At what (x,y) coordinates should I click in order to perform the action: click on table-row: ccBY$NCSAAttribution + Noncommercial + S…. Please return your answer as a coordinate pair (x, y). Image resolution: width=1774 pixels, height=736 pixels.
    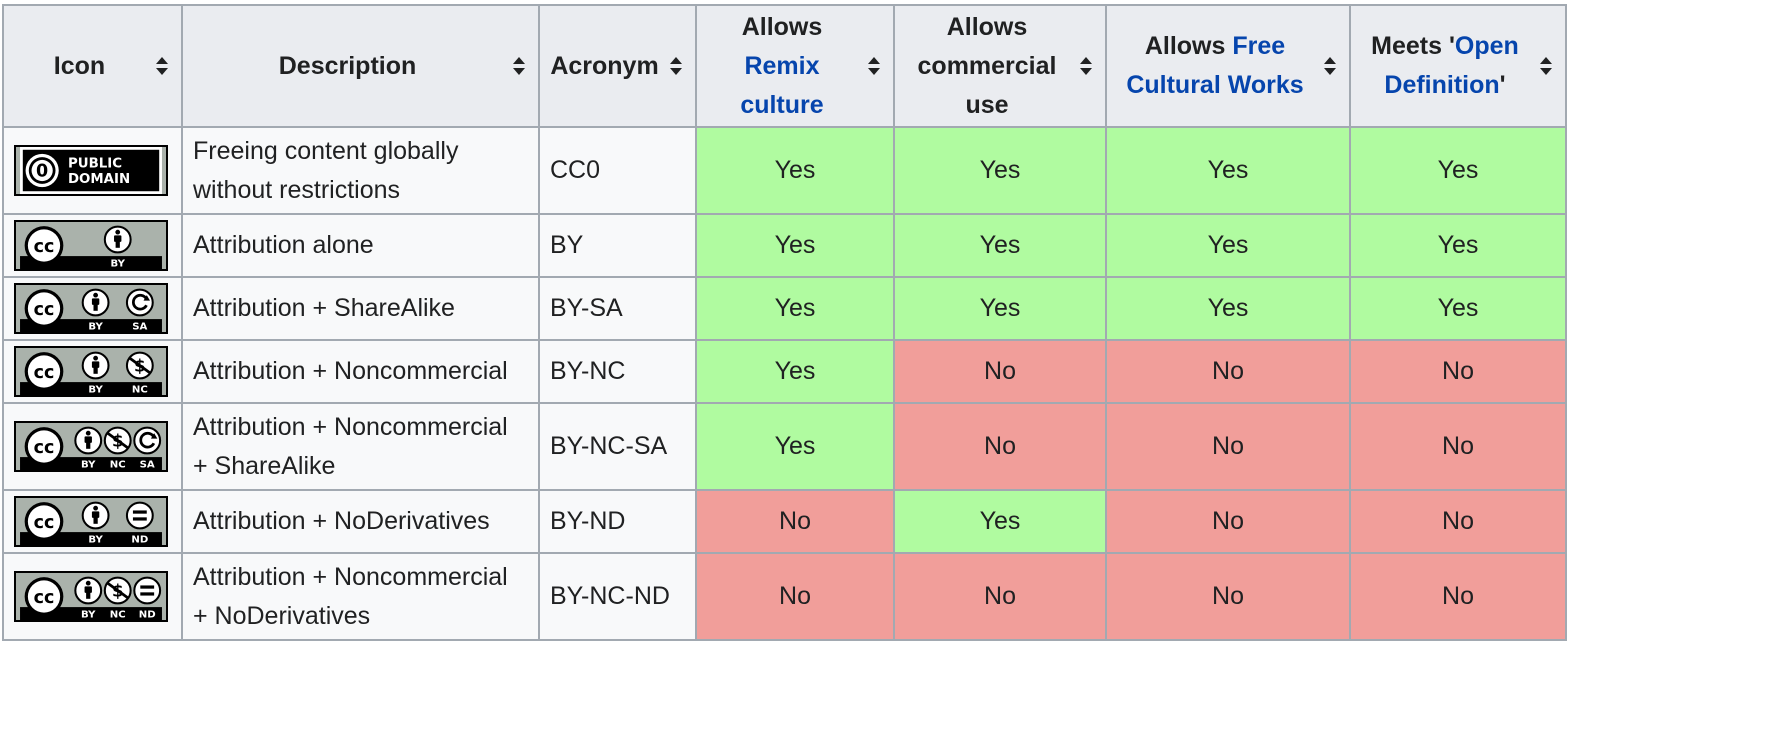
    Looking at the image, I should click on (784, 446).